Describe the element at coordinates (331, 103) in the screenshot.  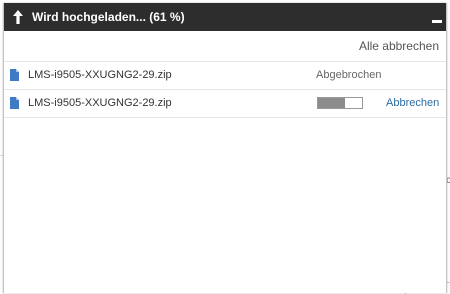
I see `upload-progress-fill` at that location.